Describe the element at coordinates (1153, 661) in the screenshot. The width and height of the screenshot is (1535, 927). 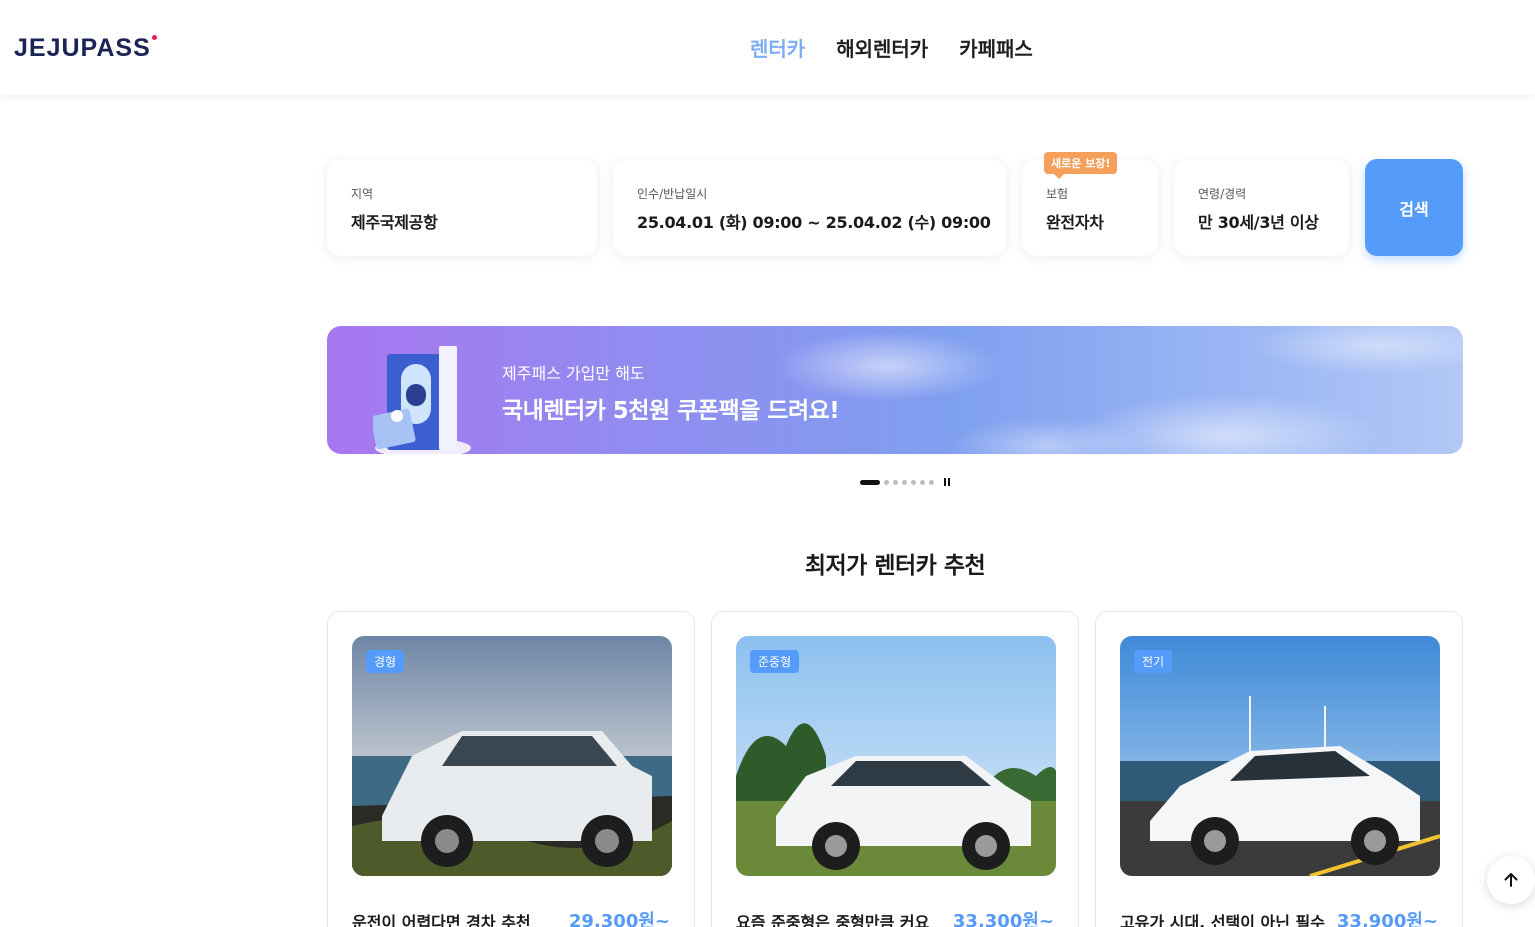
I see `car-type-tag: 전기` at that location.